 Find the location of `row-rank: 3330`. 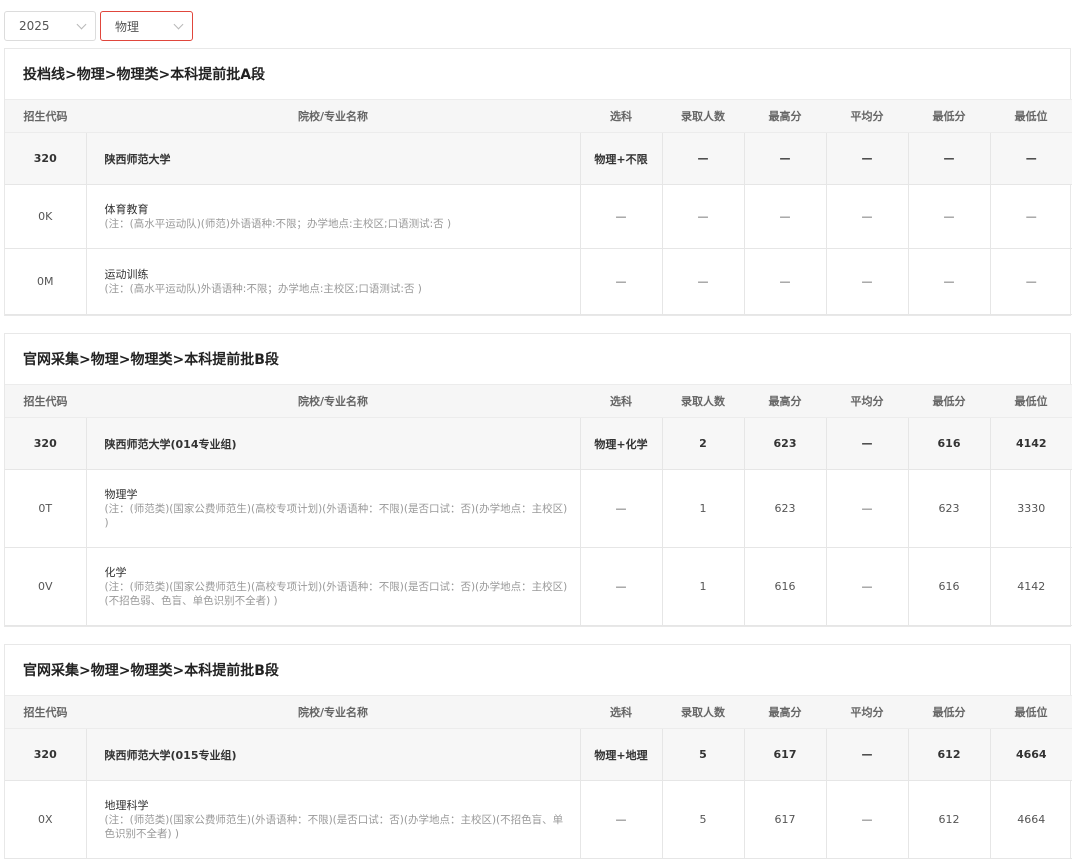

row-rank: 3330 is located at coordinates (1030, 508).